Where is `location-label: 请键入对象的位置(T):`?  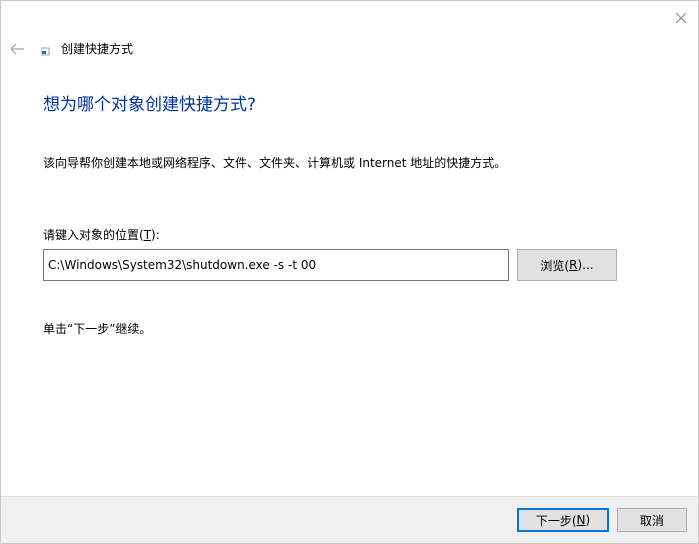
location-label: 请键入对象的位置(T): is located at coordinates (101, 235).